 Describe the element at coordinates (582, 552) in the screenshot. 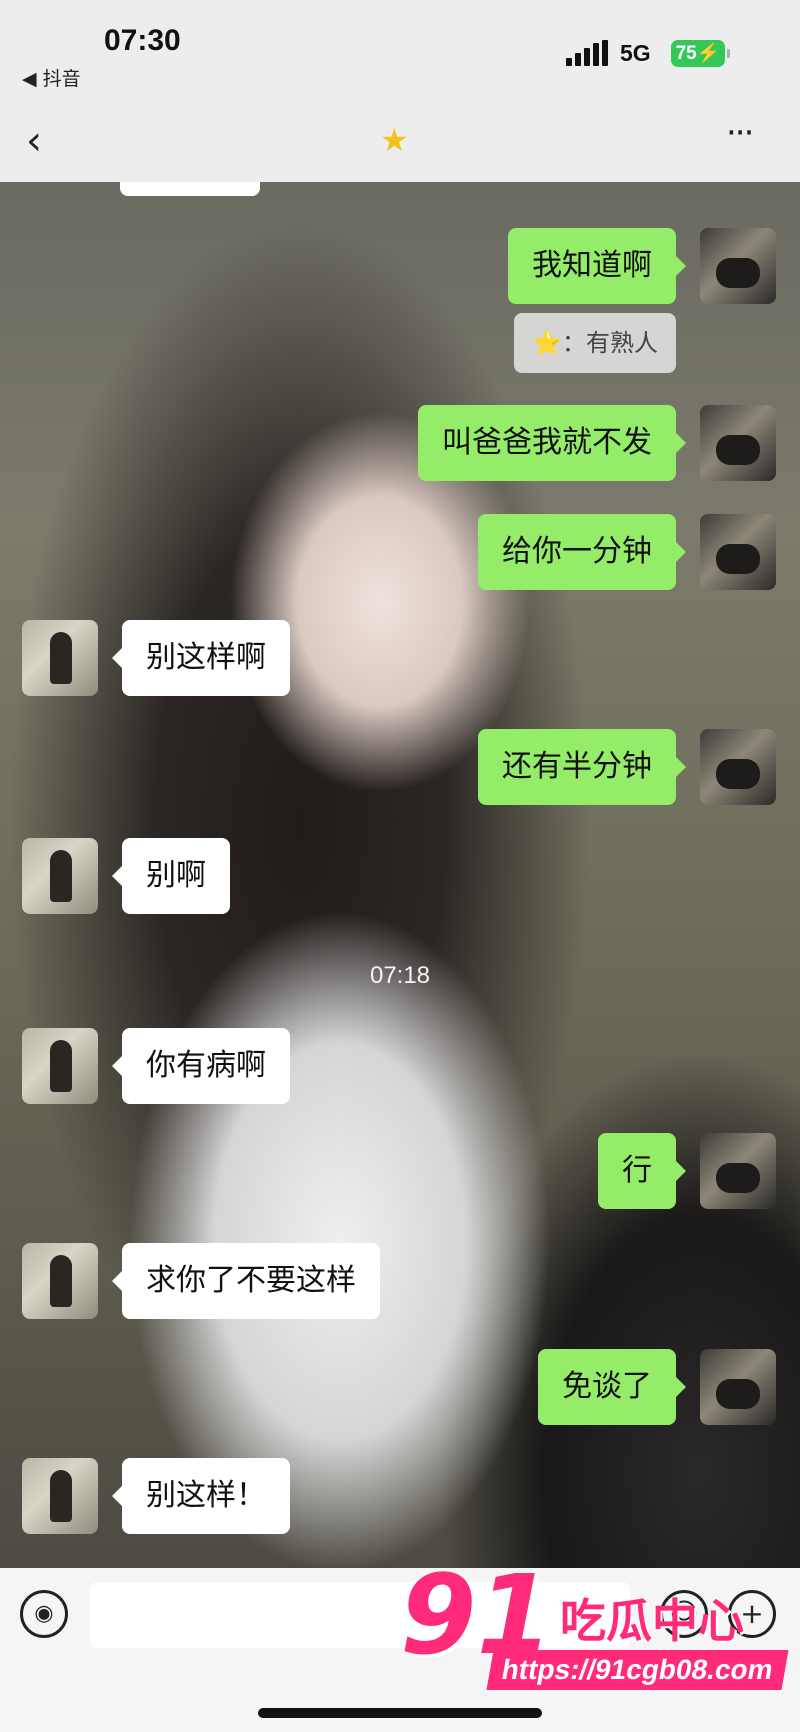

I see `message-bubble-mine: 给你一分钟` at that location.